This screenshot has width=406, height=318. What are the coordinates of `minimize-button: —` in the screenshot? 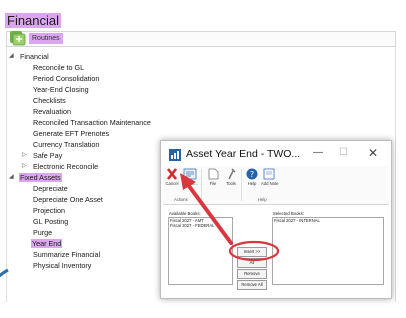 It's located at (318, 153).